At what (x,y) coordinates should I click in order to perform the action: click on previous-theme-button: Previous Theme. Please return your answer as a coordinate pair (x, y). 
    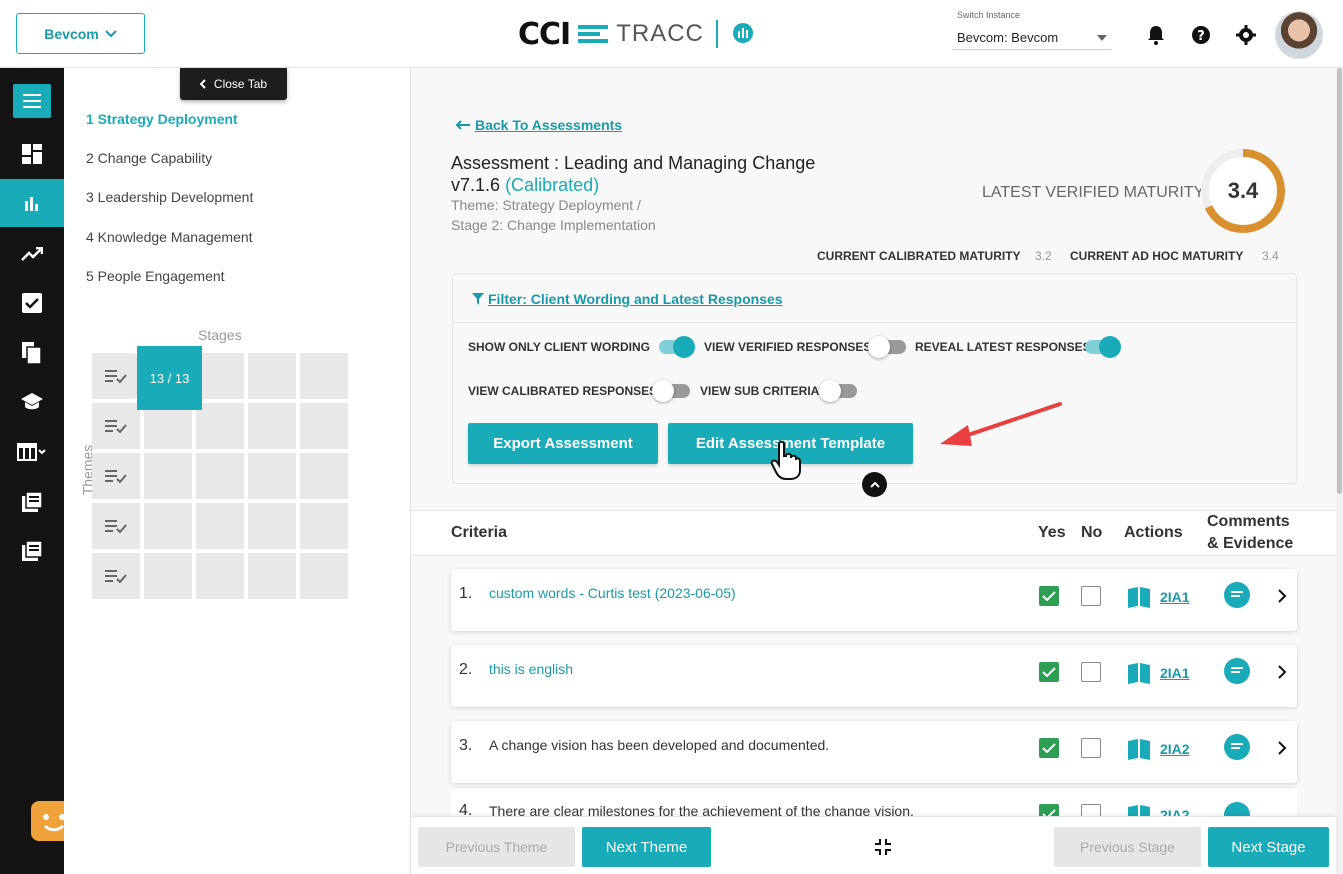
    Looking at the image, I should click on (496, 847).